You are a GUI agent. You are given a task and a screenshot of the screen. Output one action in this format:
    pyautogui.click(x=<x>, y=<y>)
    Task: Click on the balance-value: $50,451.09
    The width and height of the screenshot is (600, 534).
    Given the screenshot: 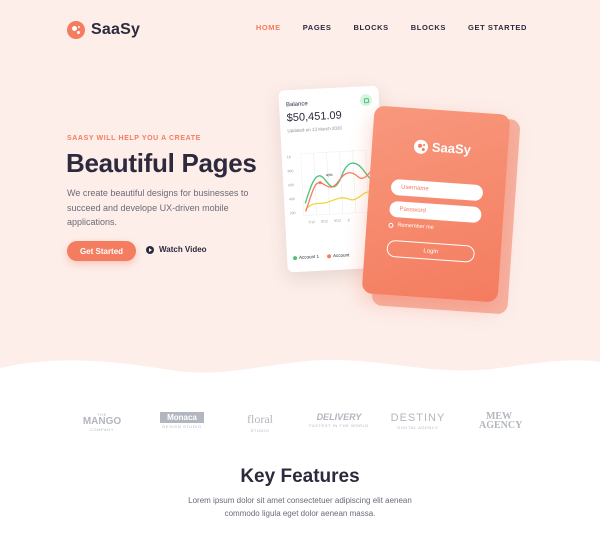 What is the action you would take?
    pyautogui.click(x=314, y=117)
    